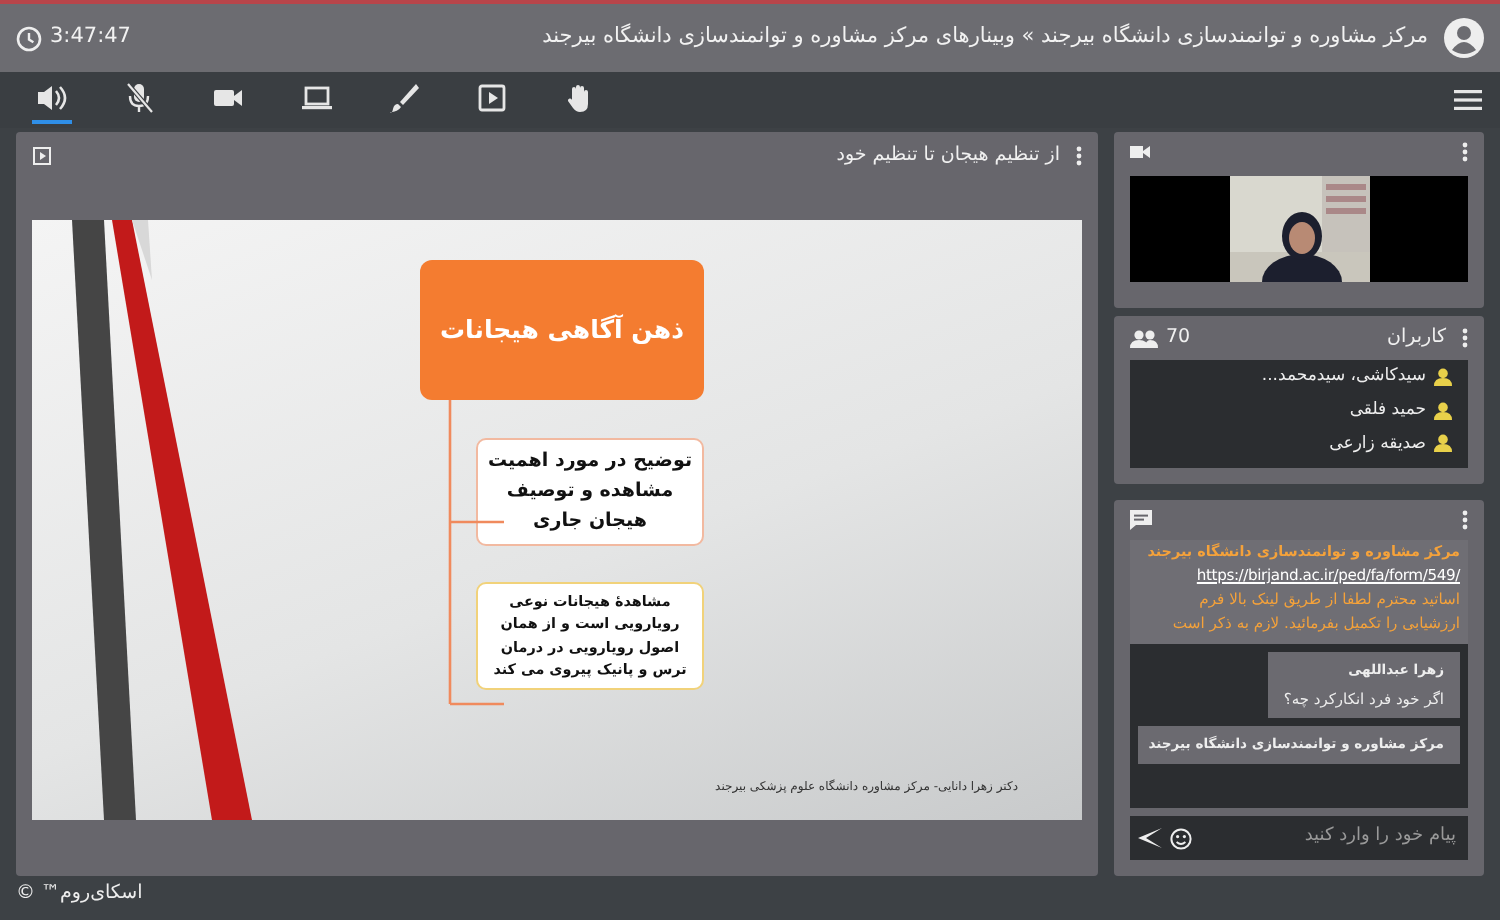  What do you see at coordinates (1140, 152) in the screenshot?
I see `camera-icon` at bounding box center [1140, 152].